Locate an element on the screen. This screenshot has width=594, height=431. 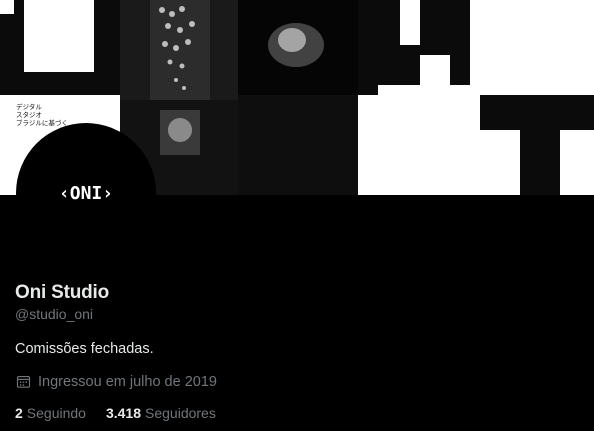
followers-link: 3.418 Seguidores is located at coordinates (161, 413).